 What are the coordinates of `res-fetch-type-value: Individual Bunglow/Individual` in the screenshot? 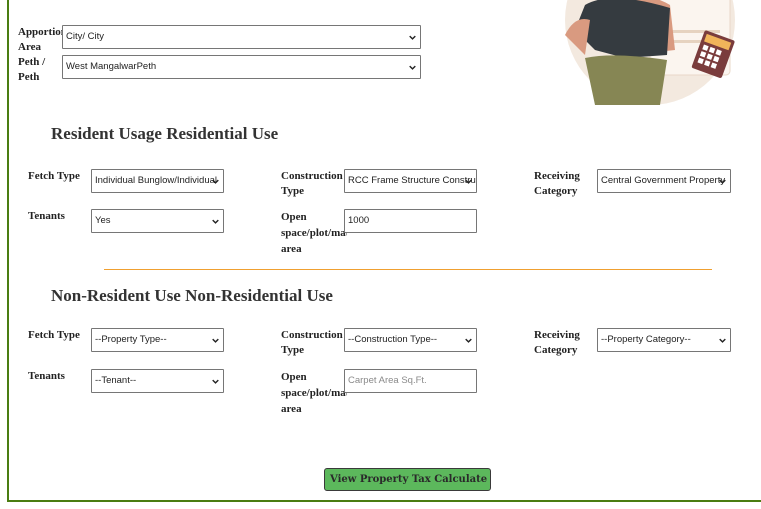 It's located at (156, 180).